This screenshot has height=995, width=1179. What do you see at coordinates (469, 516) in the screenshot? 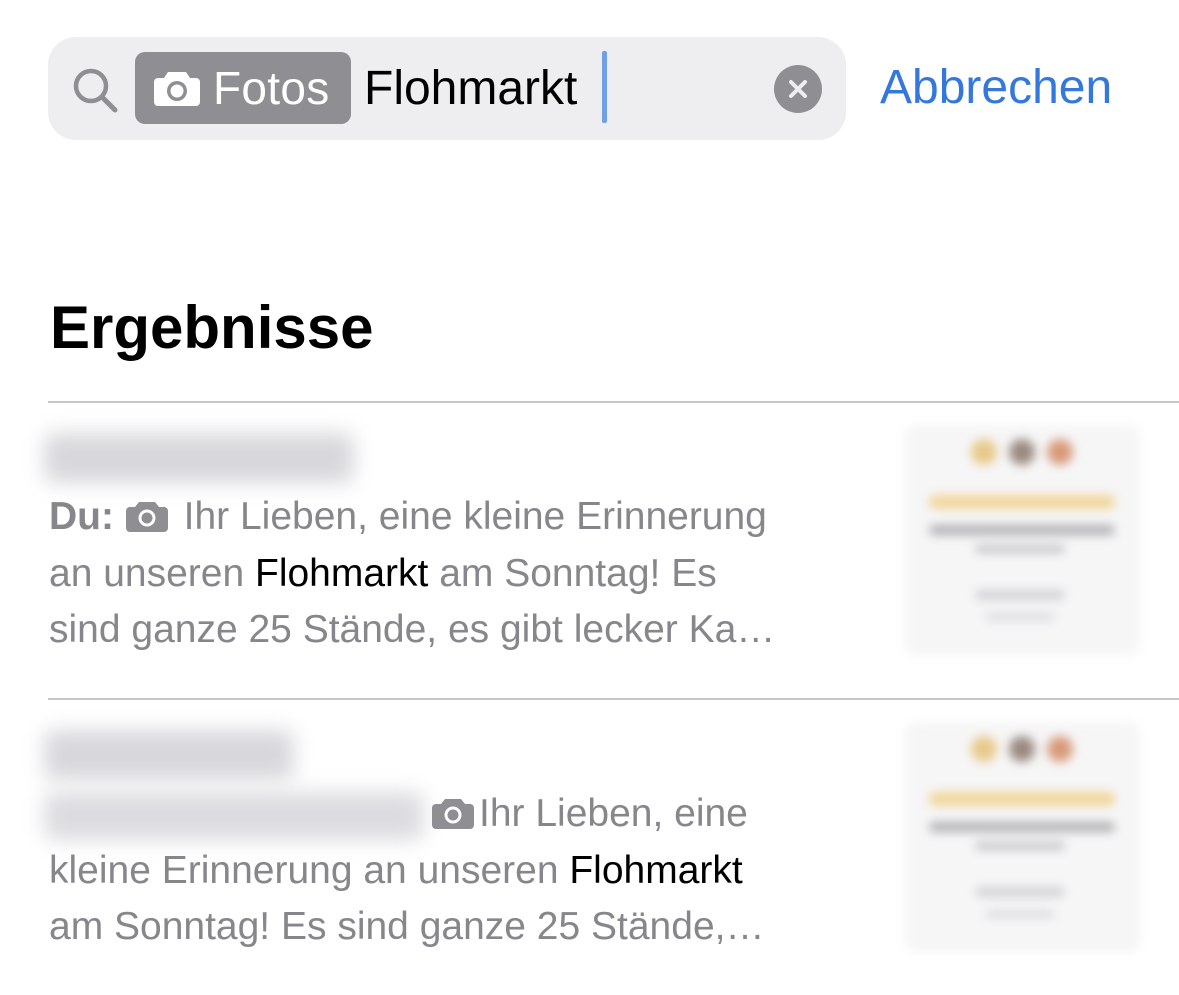
I see `snippet-line-1: Ihr Lieben, eine kleine Erinnerung` at bounding box center [469, 516].